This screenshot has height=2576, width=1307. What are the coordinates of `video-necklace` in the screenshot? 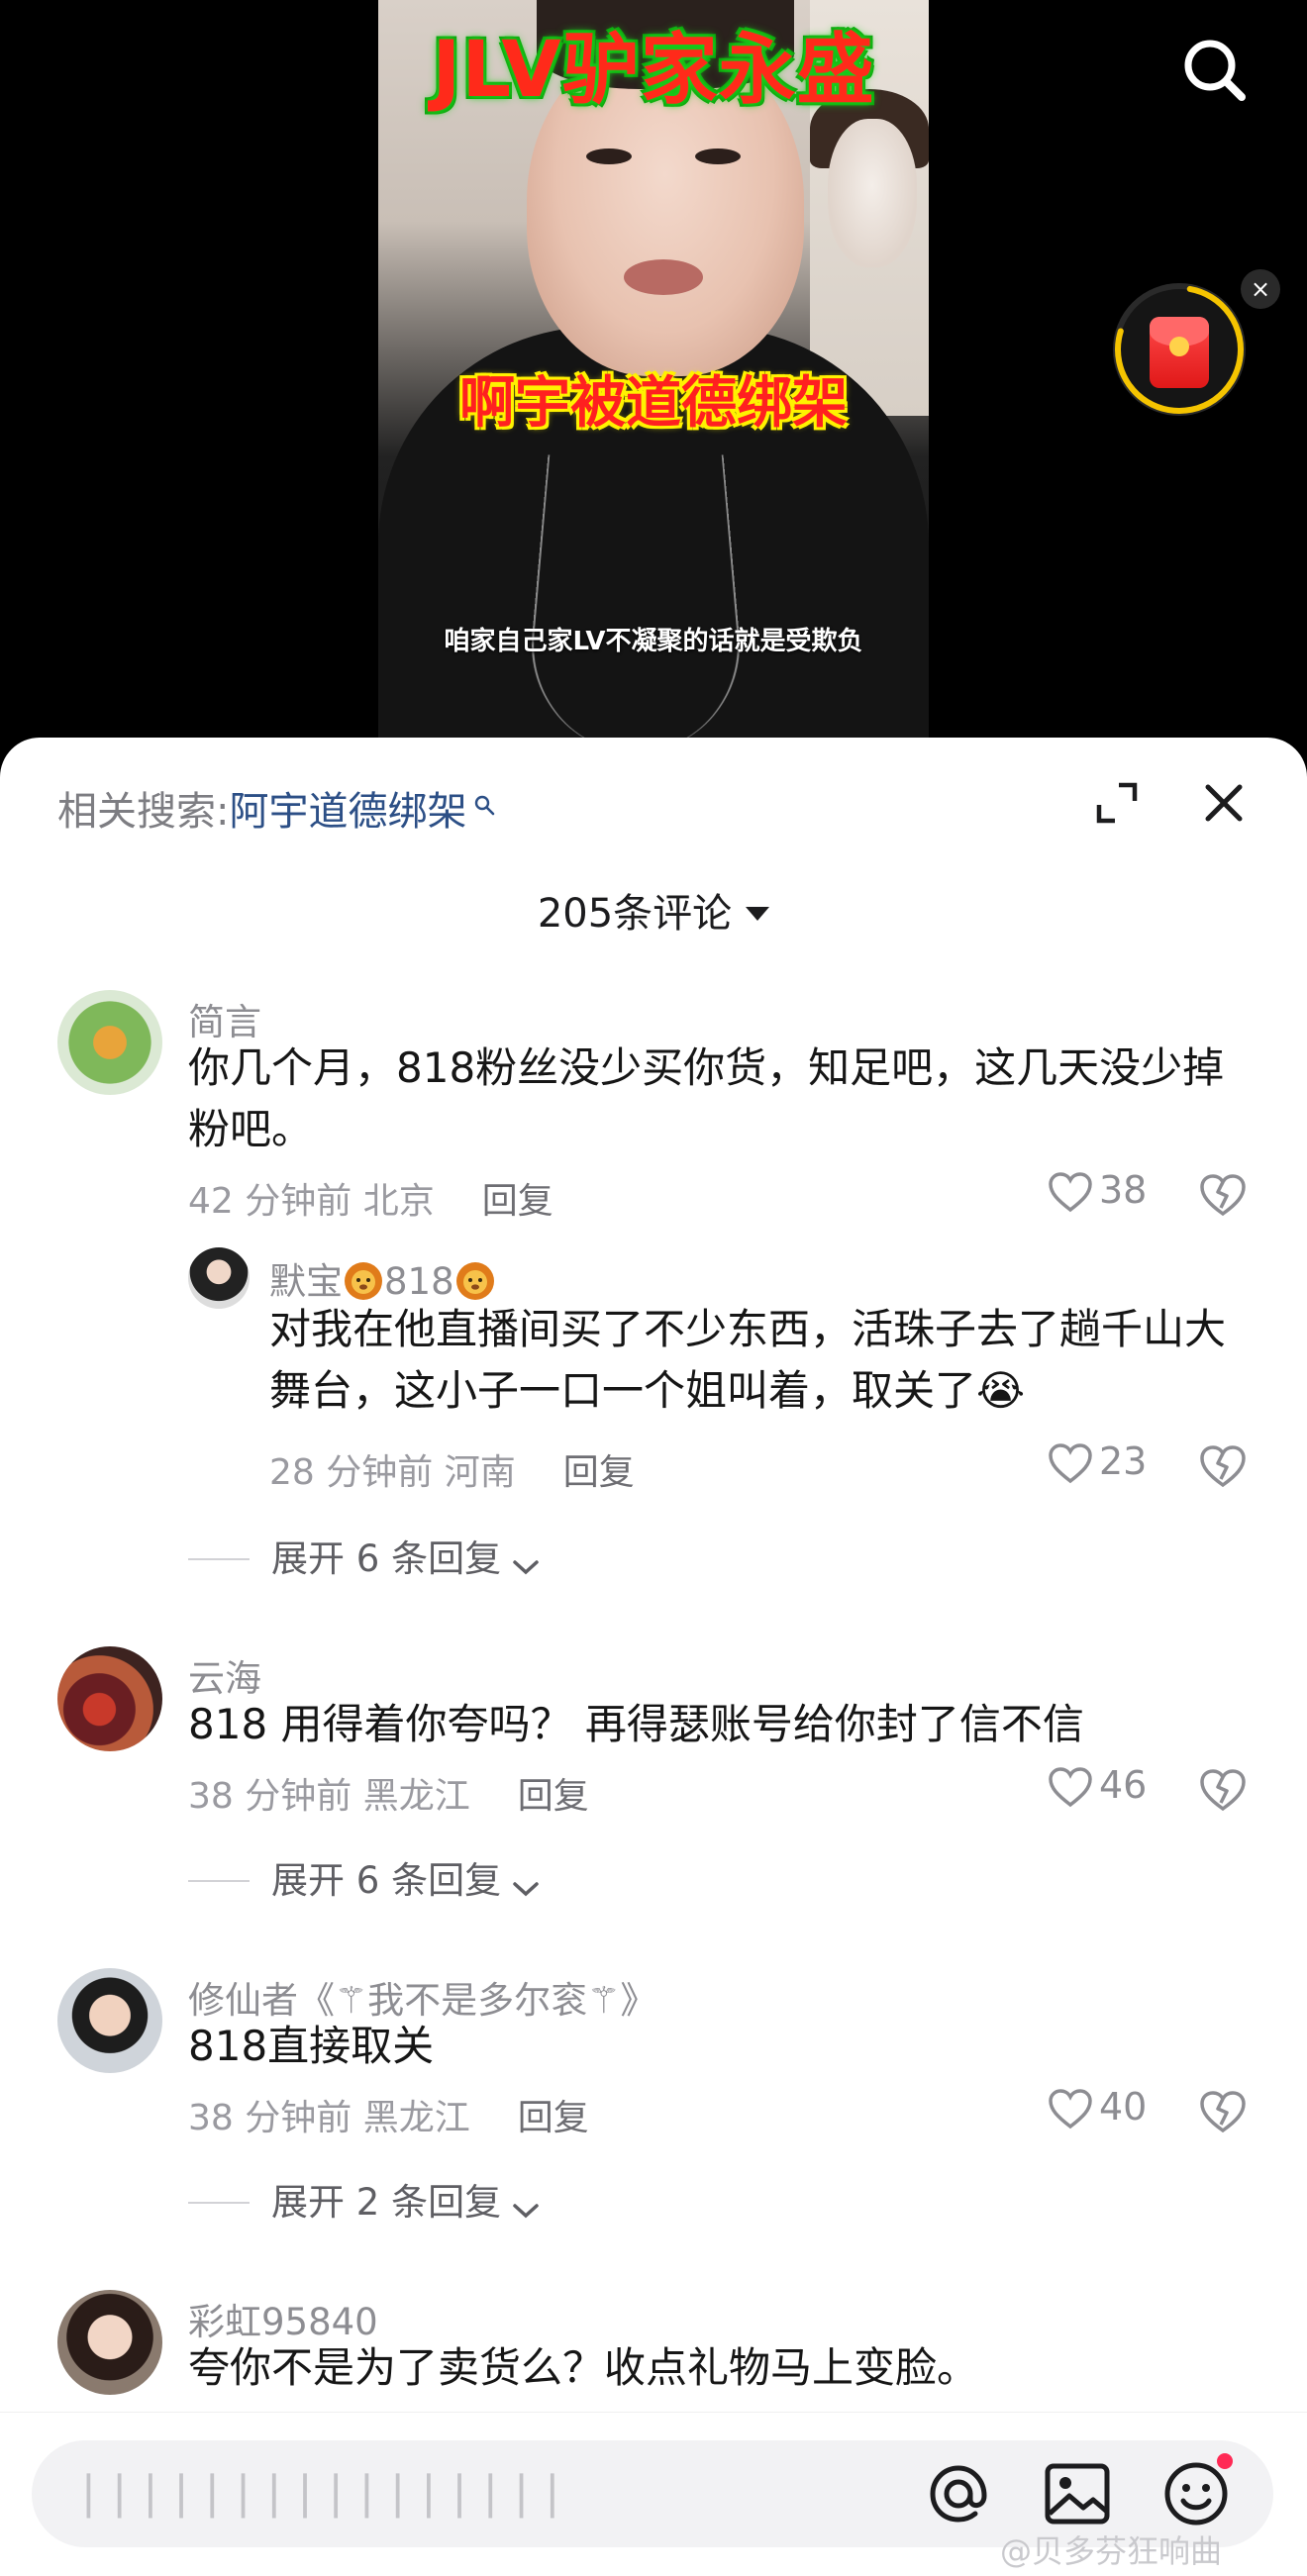 It's located at (636, 596).